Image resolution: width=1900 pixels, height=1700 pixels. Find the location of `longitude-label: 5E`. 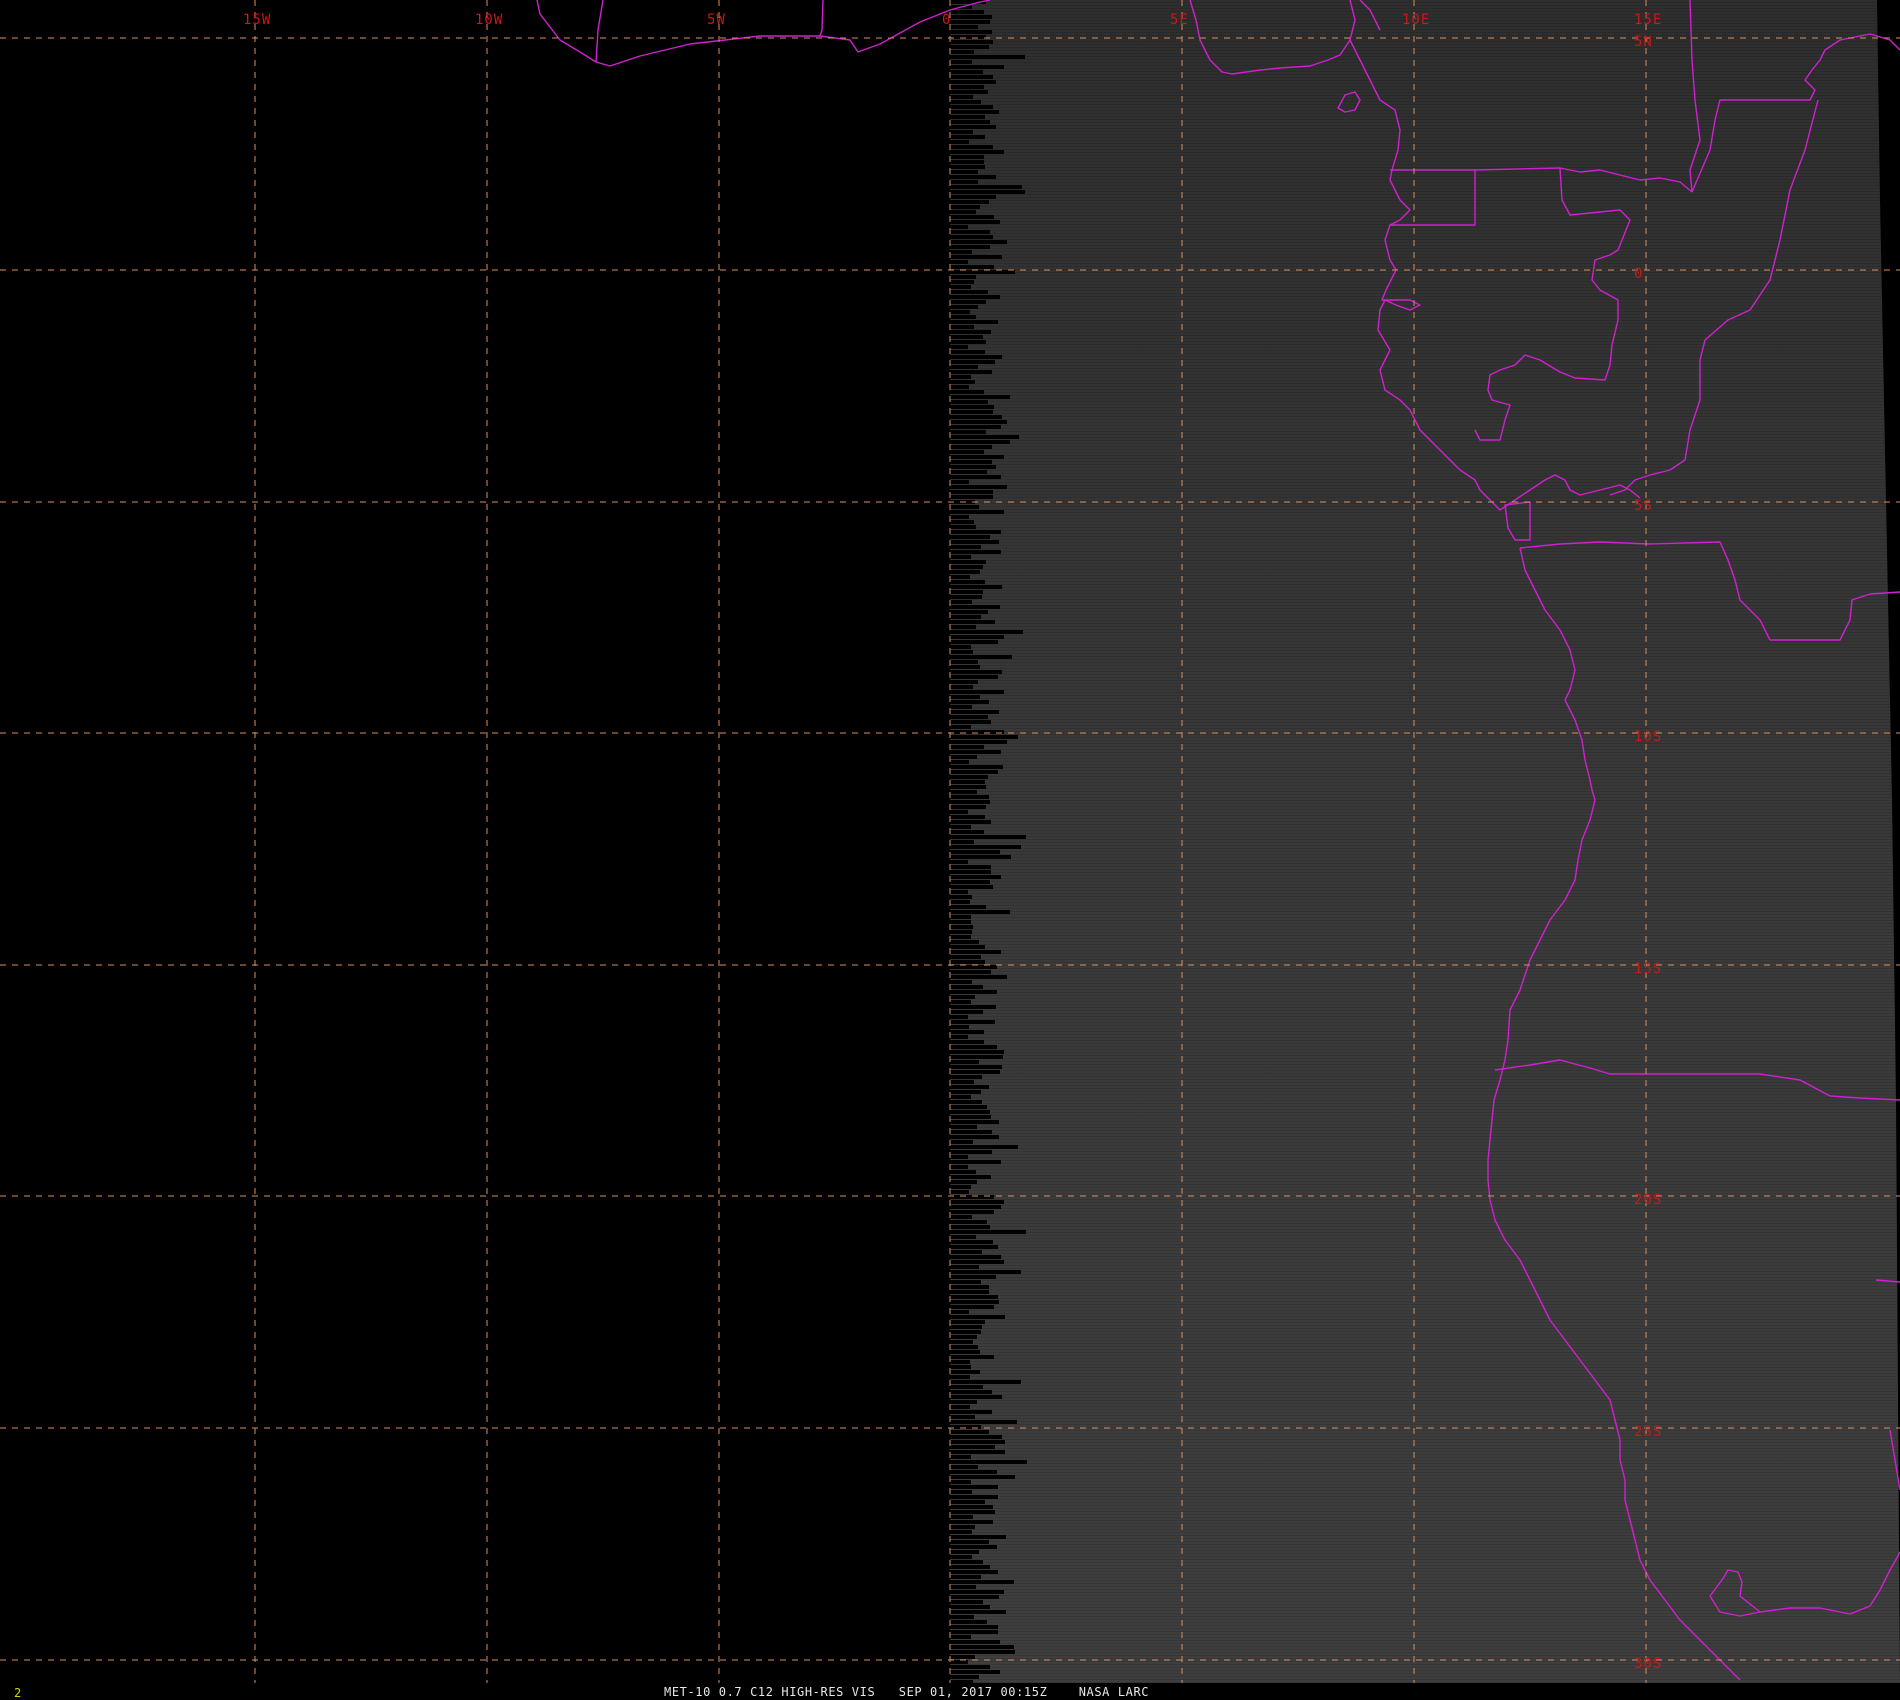

longitude-label: 5E is located at coordinates (1179, 20).